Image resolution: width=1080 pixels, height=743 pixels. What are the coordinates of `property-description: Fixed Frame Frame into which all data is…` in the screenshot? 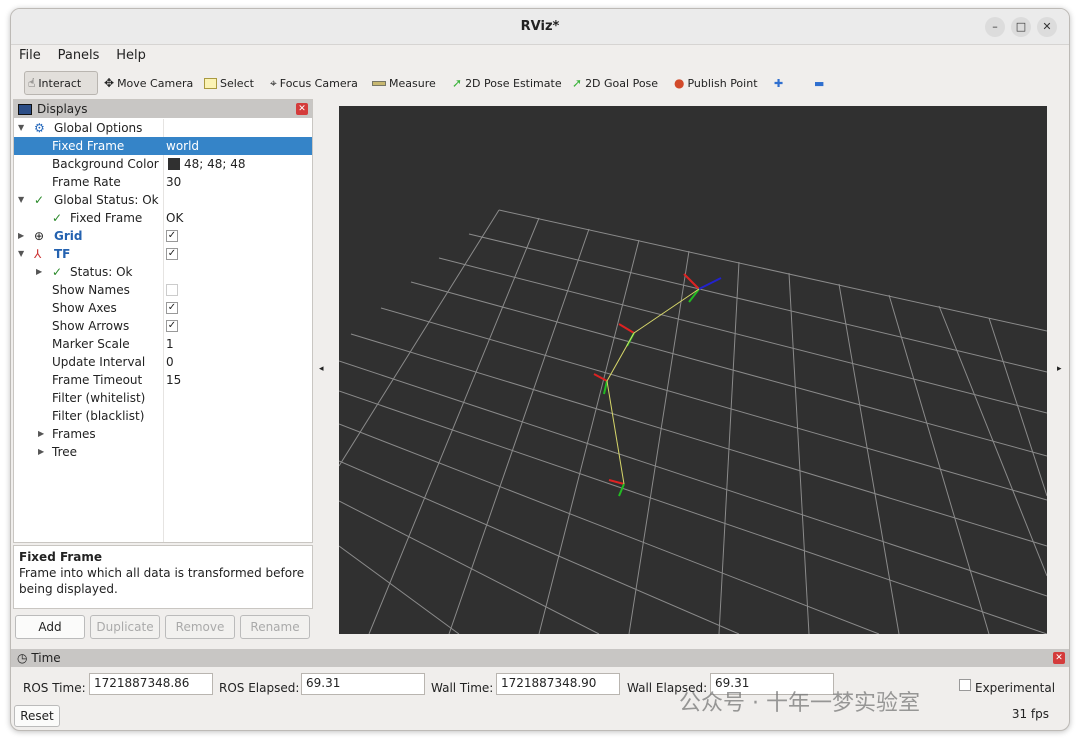 It's located at (163, 577).